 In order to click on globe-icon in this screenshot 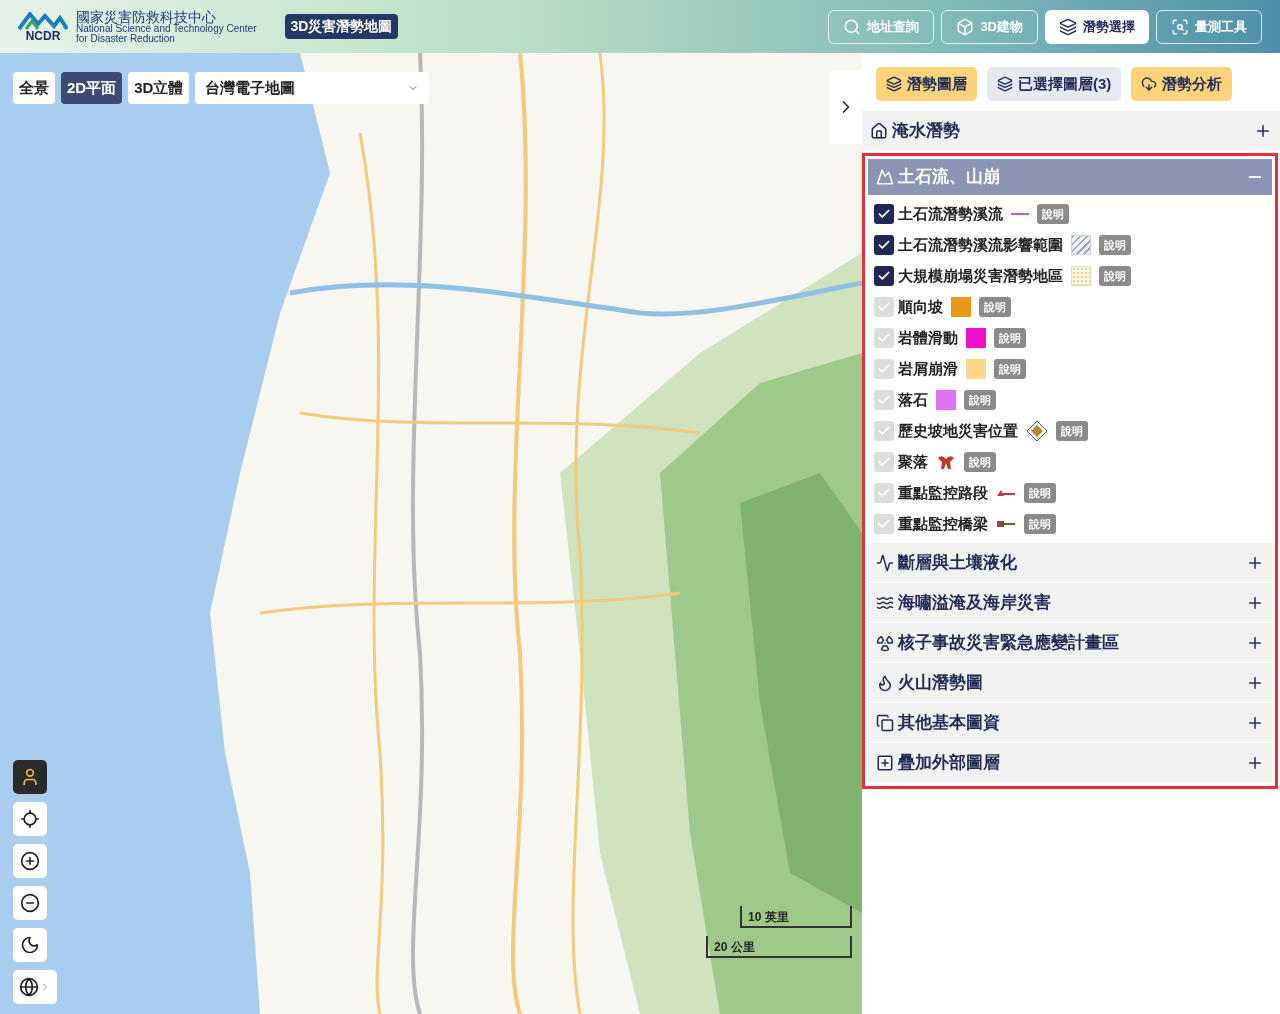, I will do `click(29, 987)`.